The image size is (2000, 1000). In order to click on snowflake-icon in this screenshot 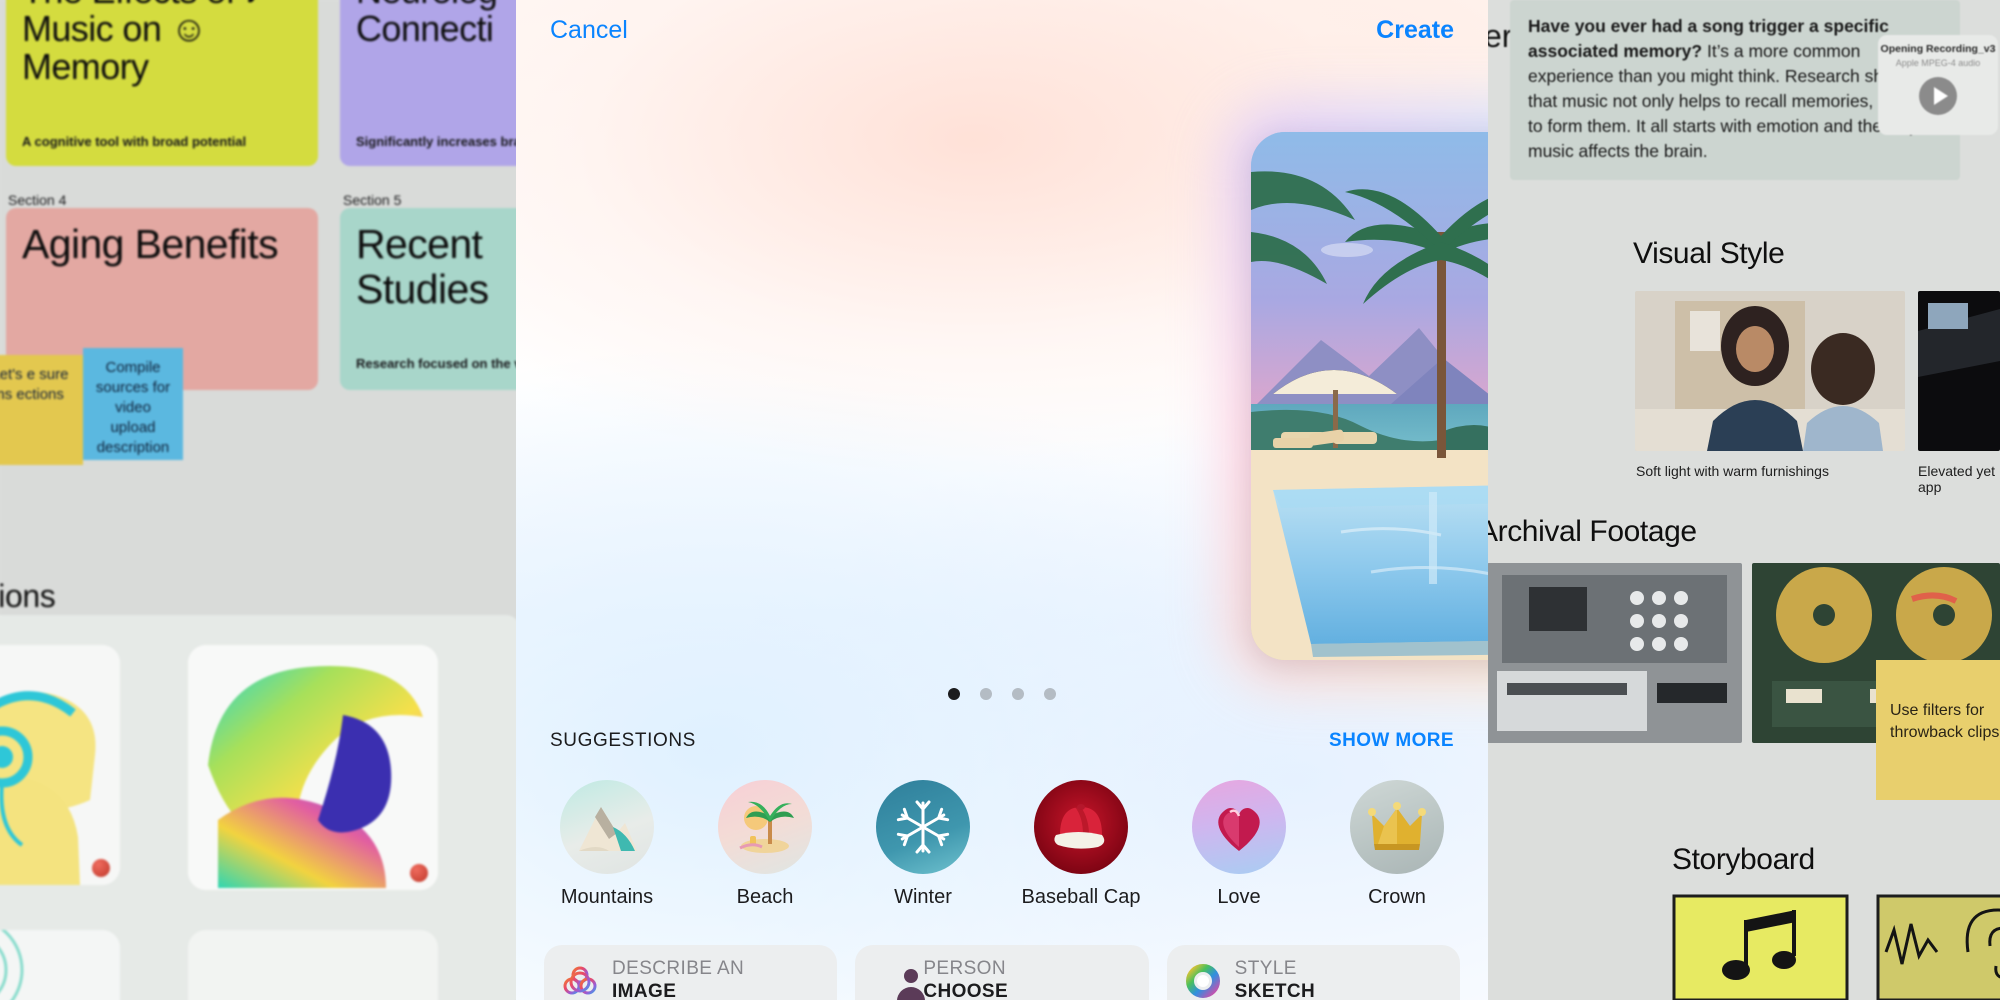, I will do `click(923, 827)`.